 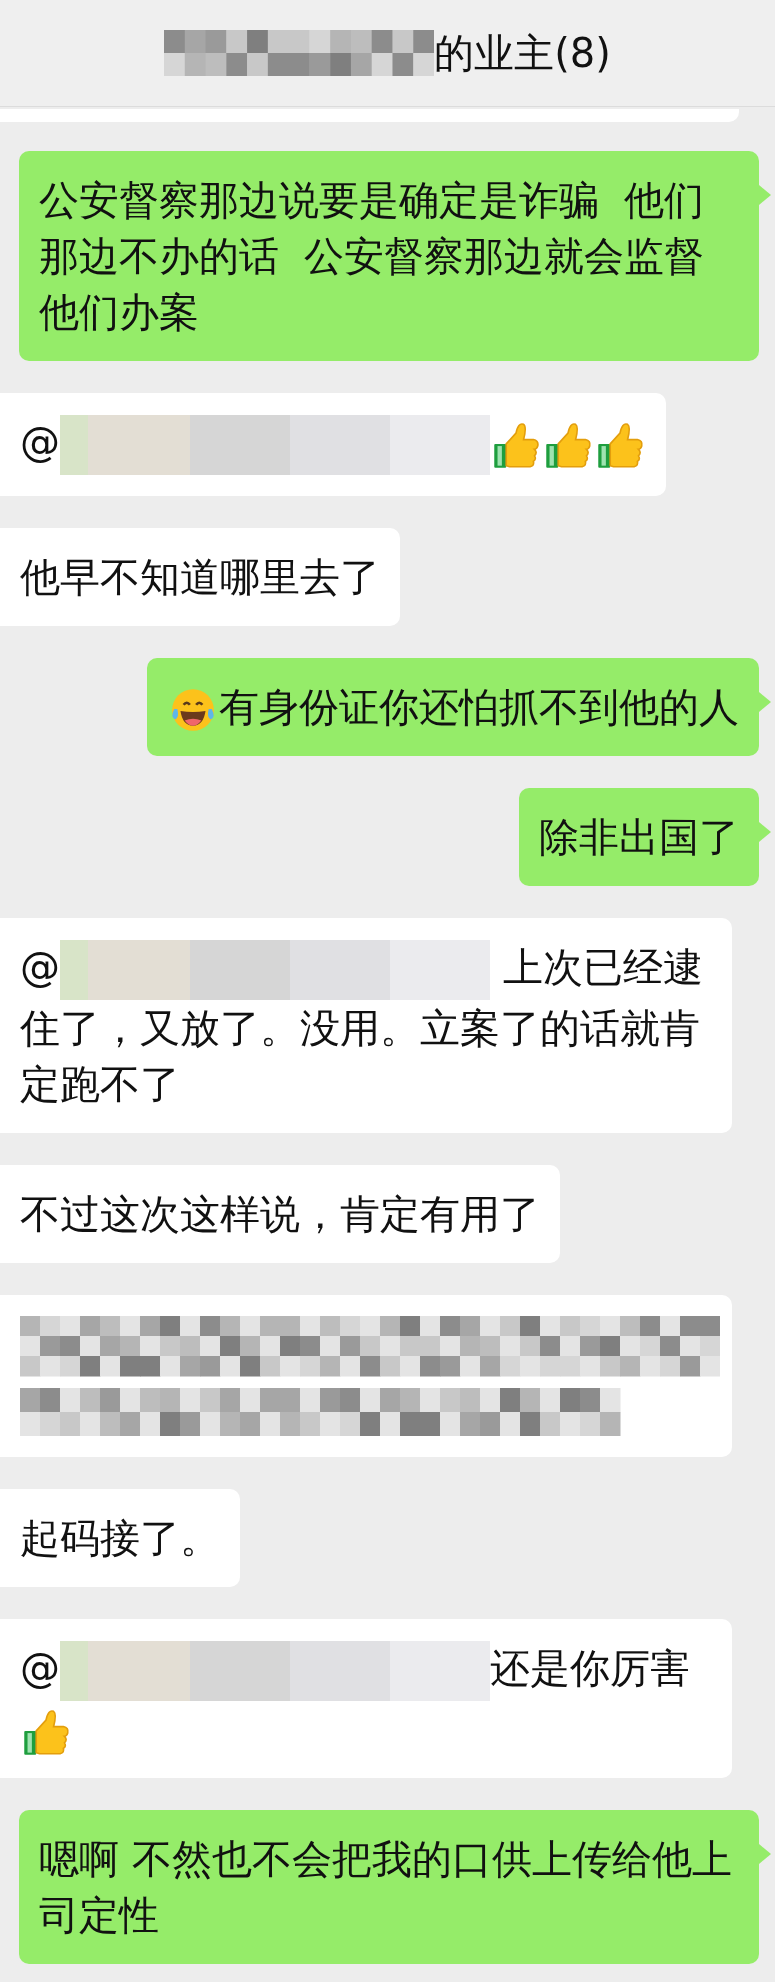 I want to click on message-text: 除非出国了, so click(x=639, y=837).